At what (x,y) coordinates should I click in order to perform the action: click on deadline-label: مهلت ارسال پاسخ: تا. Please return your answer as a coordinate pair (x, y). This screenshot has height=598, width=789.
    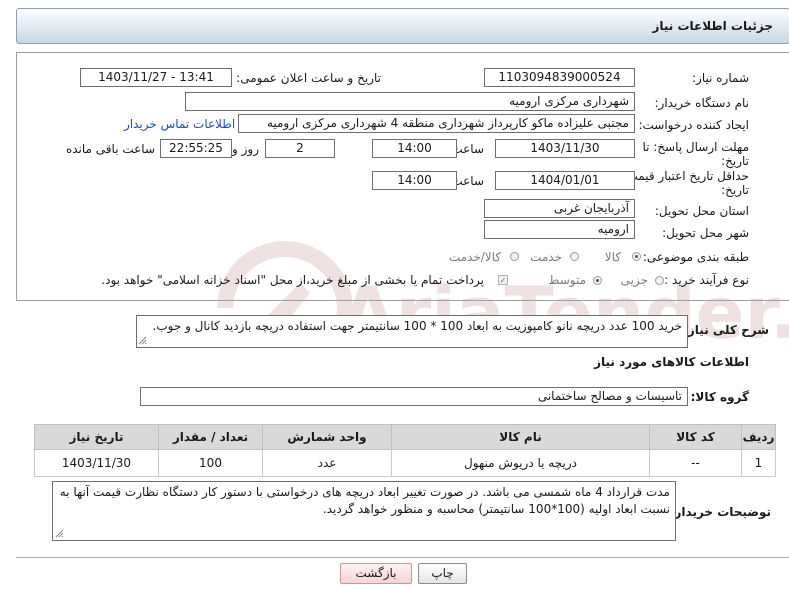
    Looking at the image, I should click on (695, 147).